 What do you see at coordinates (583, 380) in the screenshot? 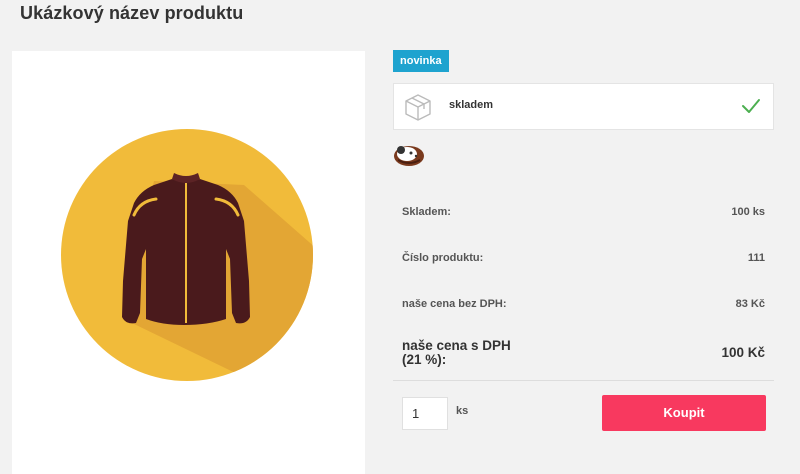
I see `divider` at bounding box center [583, 380].